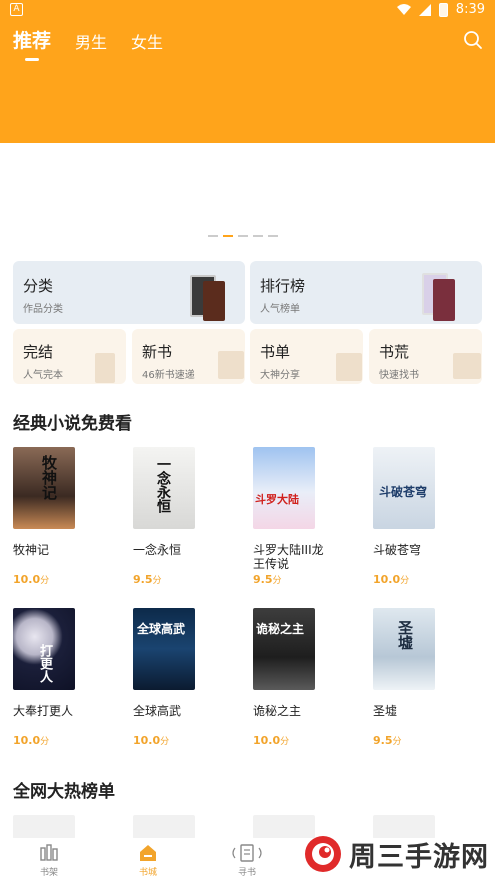  What do you see at coordinates (188, 356) in the screenshot?
I see `new-books-card: 新书 46新书速递` at bounding box center [188, 356].